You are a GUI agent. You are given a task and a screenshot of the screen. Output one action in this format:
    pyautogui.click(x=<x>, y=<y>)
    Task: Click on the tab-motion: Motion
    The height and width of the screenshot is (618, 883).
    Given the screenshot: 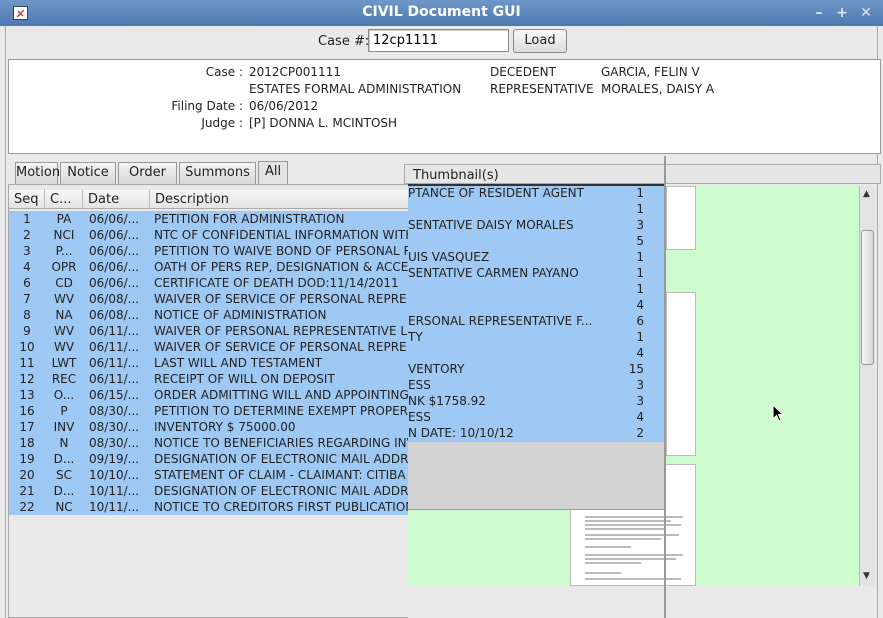 What is the action you would take?
    pyautogui.click(x=37, y=173)
    